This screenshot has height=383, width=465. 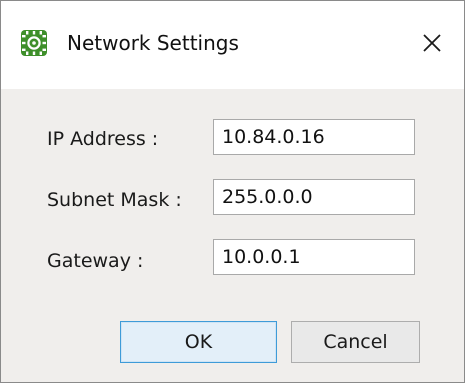 What do you see at coordinates (314, 197) in the screenshot?
I see `subnet-mask-input` at bounding box center [314, 197].